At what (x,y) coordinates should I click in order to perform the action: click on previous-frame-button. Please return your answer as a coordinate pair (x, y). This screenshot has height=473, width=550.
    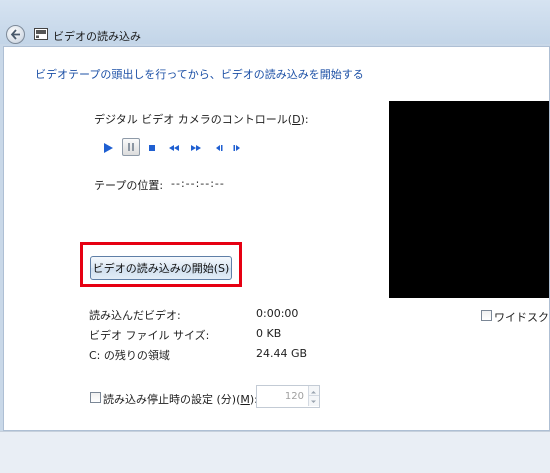
    Looking at the image, I should click on (218, 148).